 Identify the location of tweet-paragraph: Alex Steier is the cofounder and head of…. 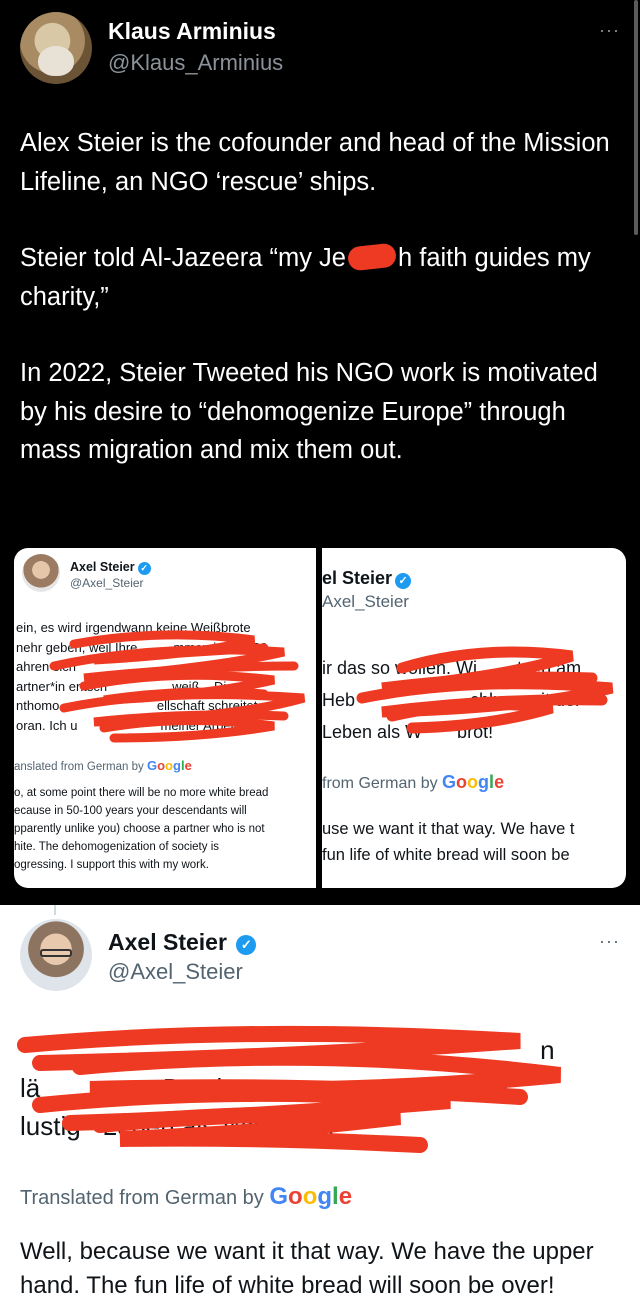
(315, 162).